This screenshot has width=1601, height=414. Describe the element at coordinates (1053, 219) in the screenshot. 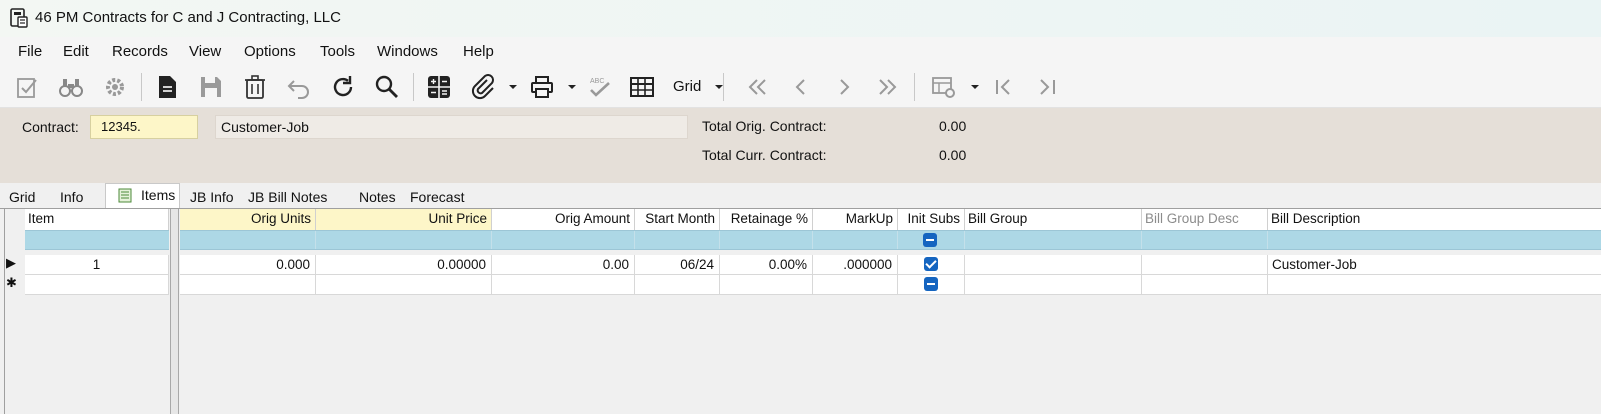

I see `col-header-bill-group: Bill Group` at that location.